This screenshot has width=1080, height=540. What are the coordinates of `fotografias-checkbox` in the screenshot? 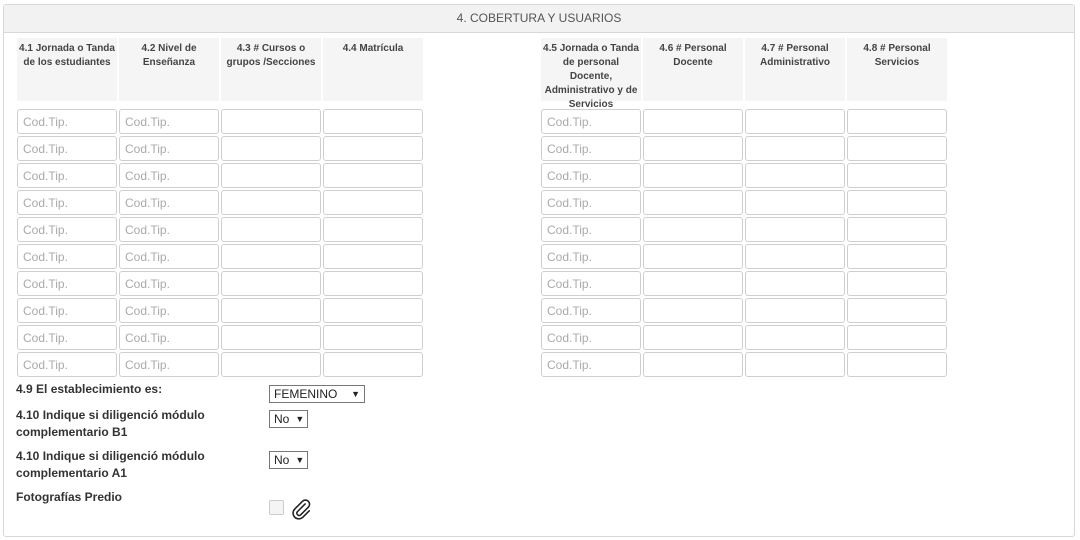 It's located at (276, 507).